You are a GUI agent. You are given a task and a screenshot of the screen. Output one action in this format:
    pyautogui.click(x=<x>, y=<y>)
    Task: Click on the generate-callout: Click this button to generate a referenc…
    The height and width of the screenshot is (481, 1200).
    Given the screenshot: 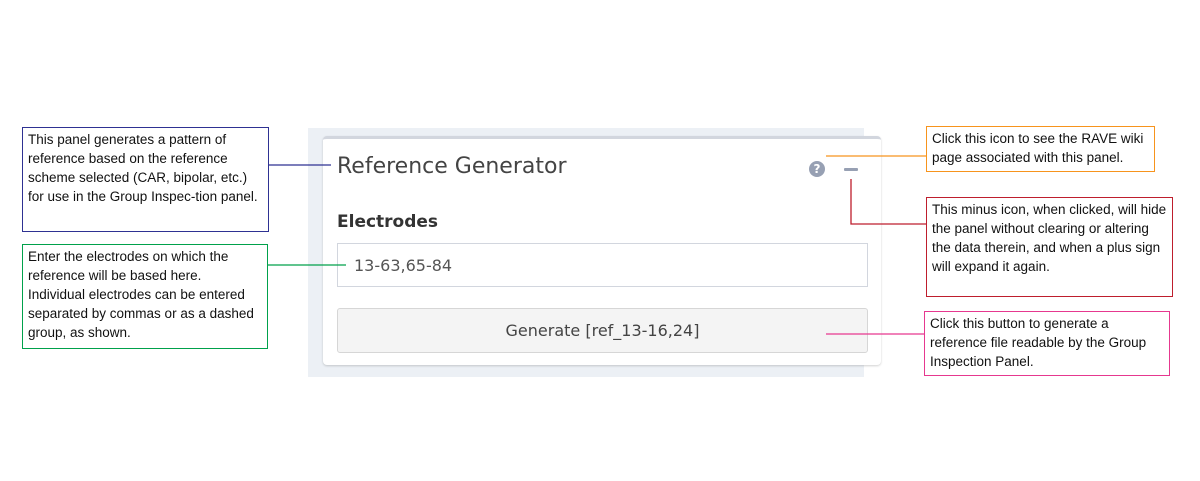 What is the action you would take?
    pyautogui.click(x=1047, y=343)
    